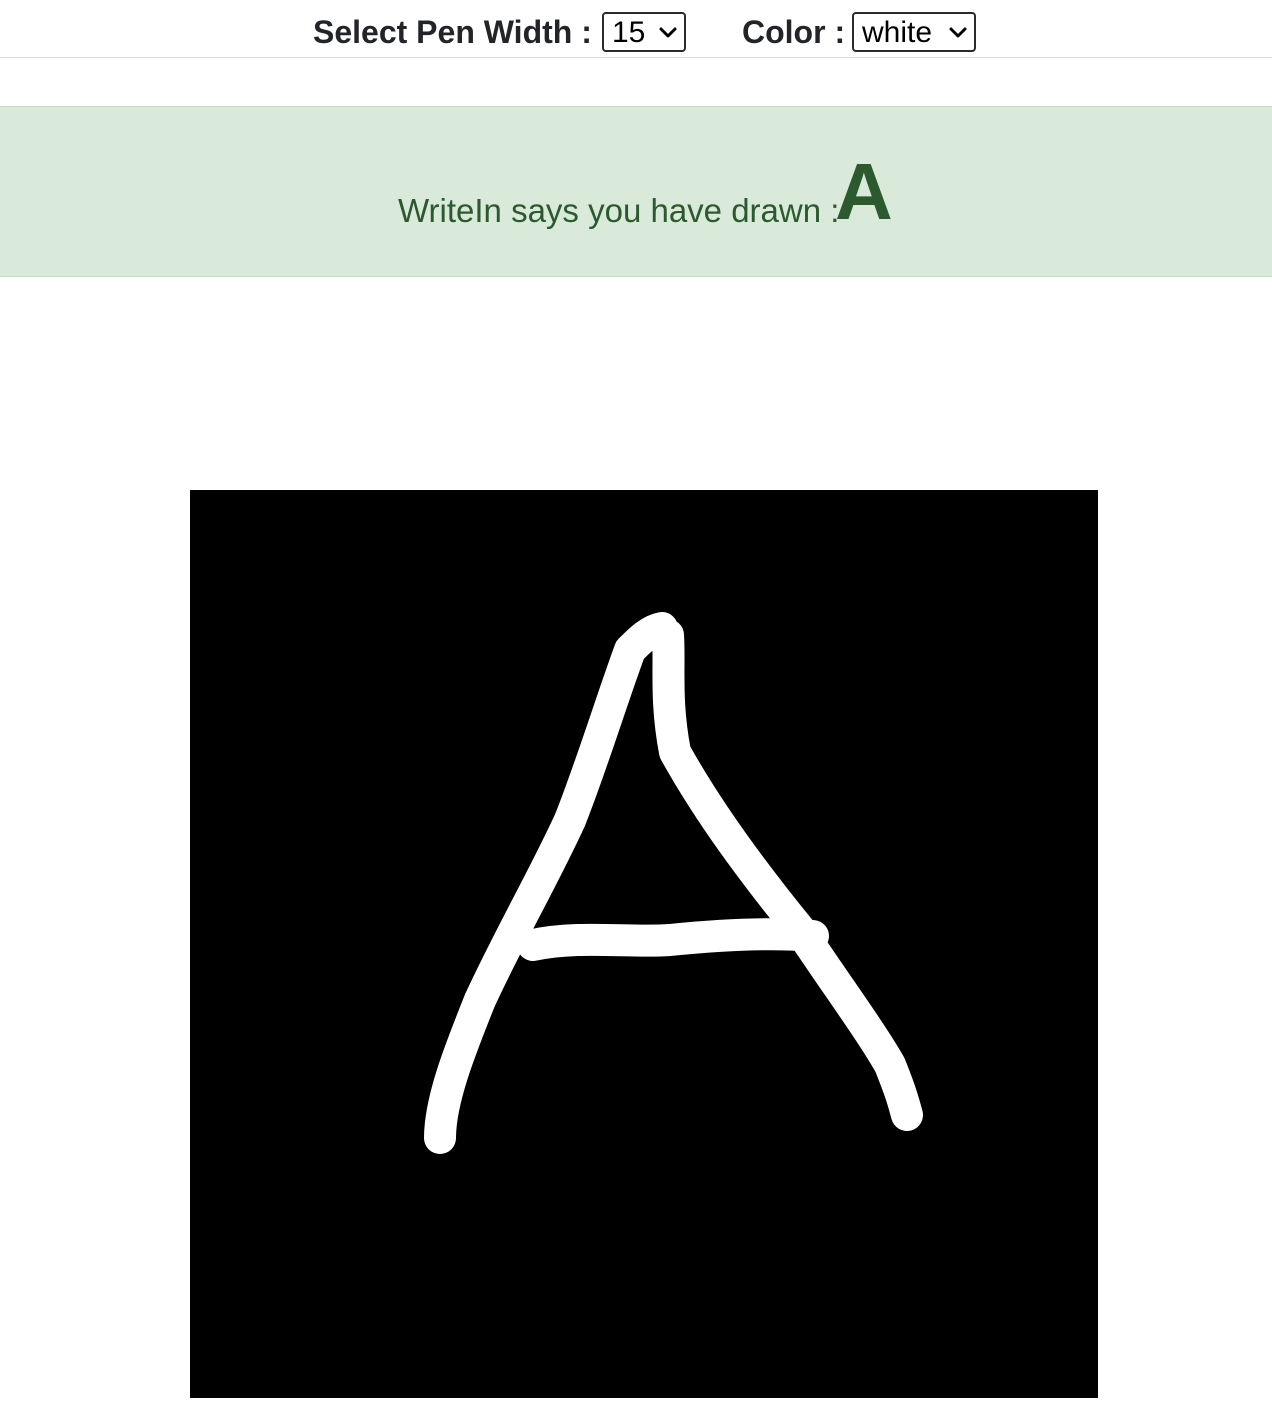  I want to click on color-label: Color :, so click(794, 32).